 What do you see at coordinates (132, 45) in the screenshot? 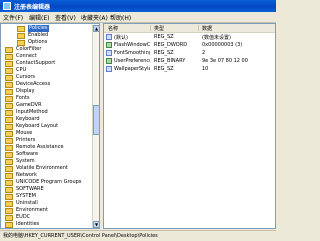
I see `value-name: FlashWindowCount` at bounding box center [132, 45].